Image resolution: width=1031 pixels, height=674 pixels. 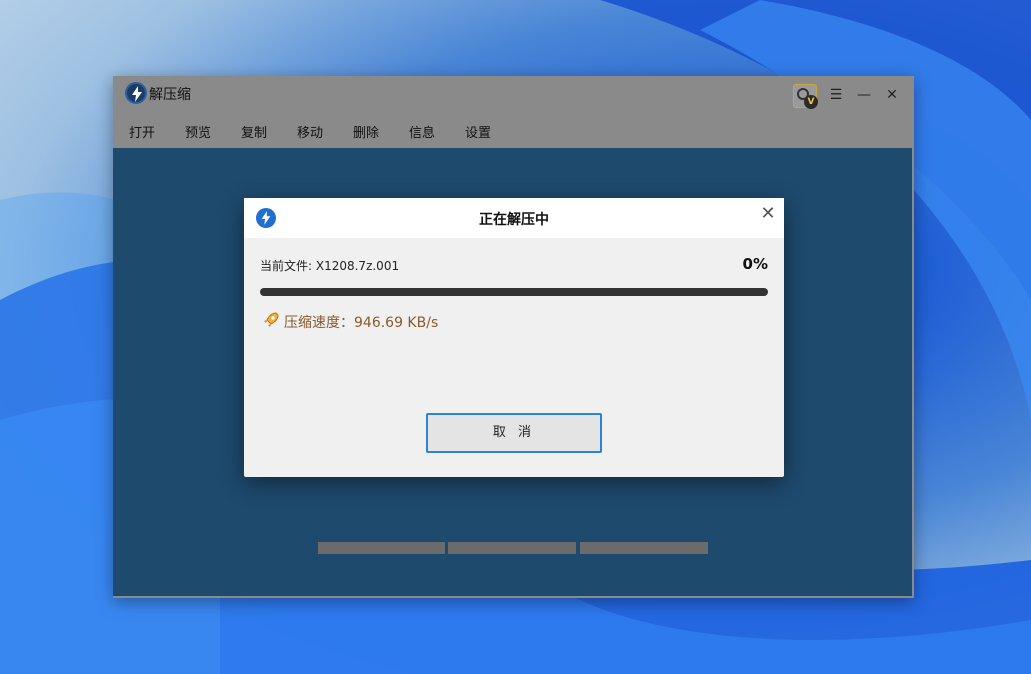 I want to click on toolbar-preview: 预览, so click(x=198, y=131).